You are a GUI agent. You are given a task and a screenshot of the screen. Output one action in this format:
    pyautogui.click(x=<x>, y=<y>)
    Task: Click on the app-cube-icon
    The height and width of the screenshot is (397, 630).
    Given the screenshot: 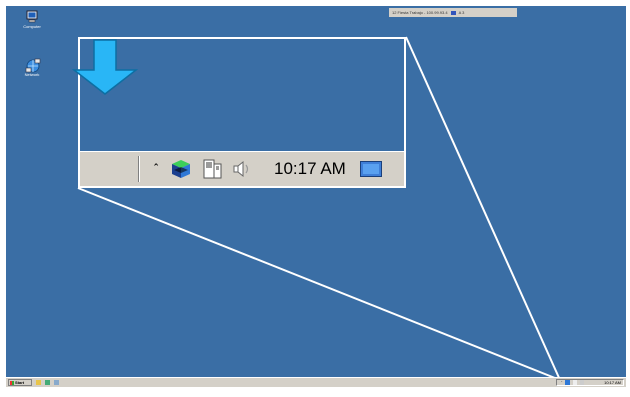 What is the action you would take?
    pyautogui.click(x=568, y=382)
    